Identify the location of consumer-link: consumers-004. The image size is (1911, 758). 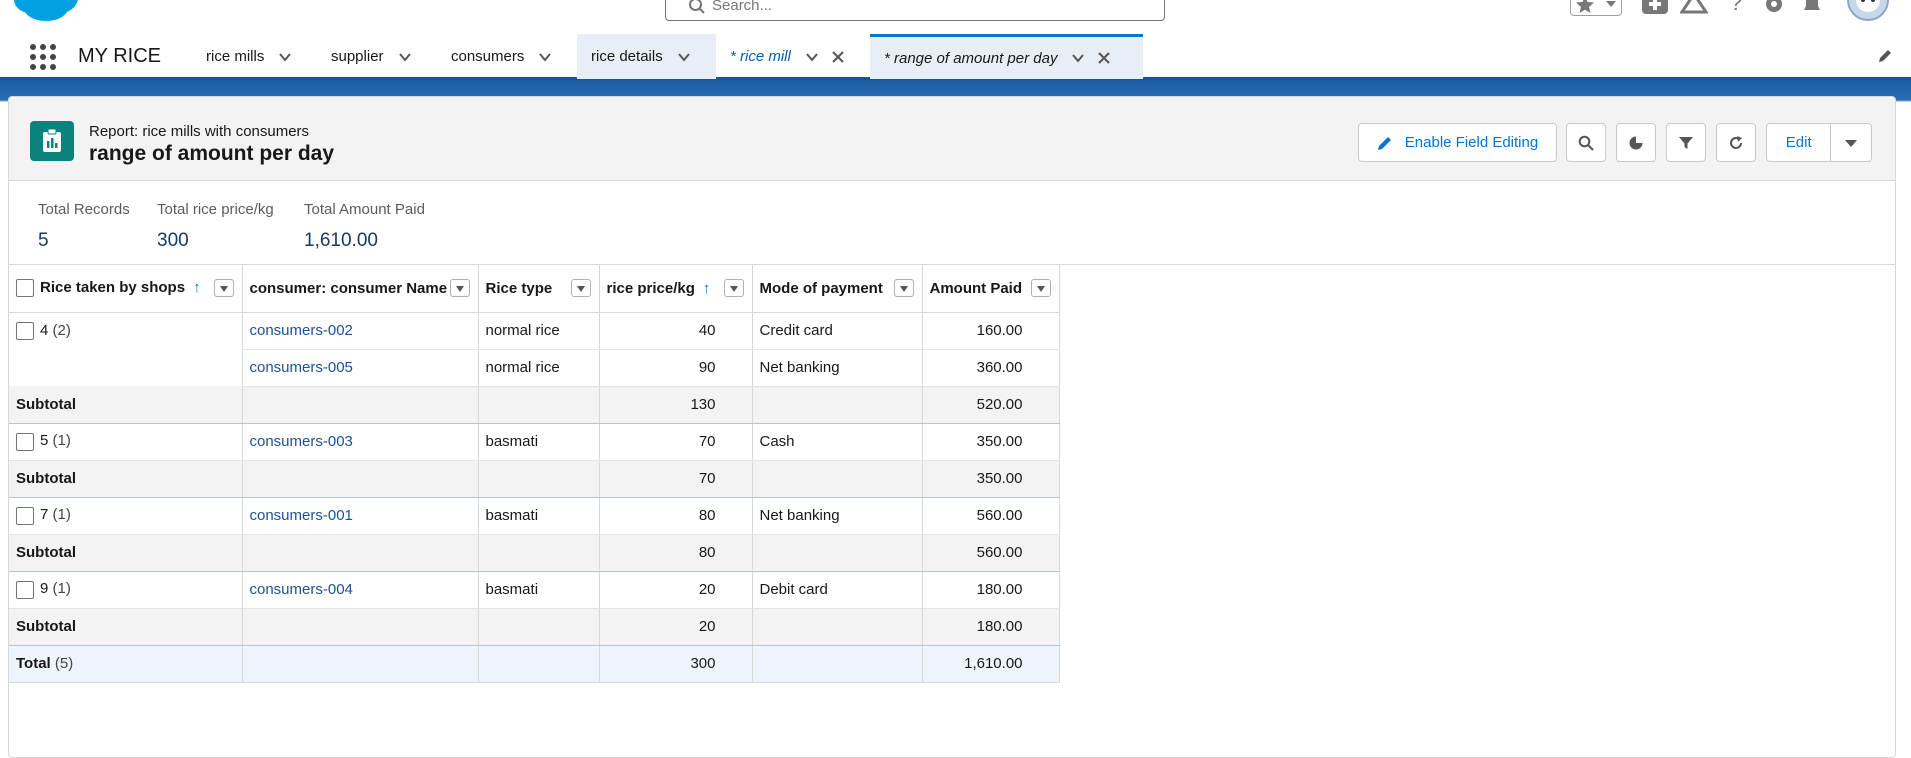
(360, 590).